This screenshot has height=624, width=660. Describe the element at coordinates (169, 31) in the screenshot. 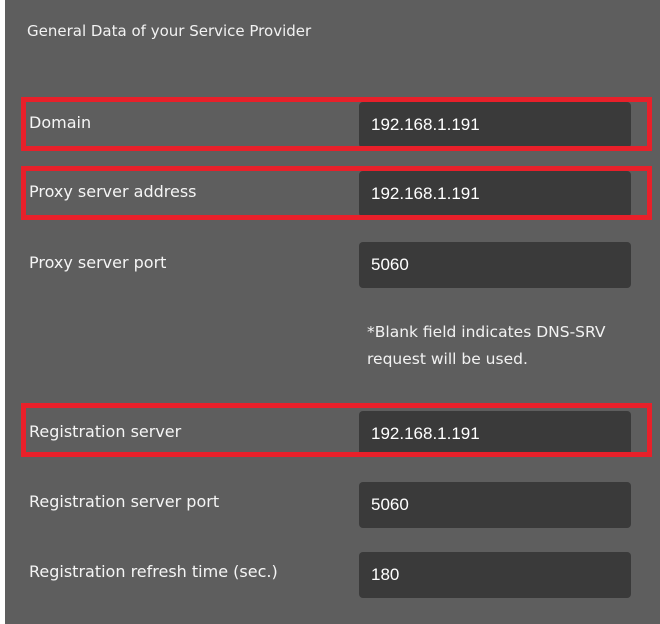

I see `section-title: General Data of your Service Provider` at that location.